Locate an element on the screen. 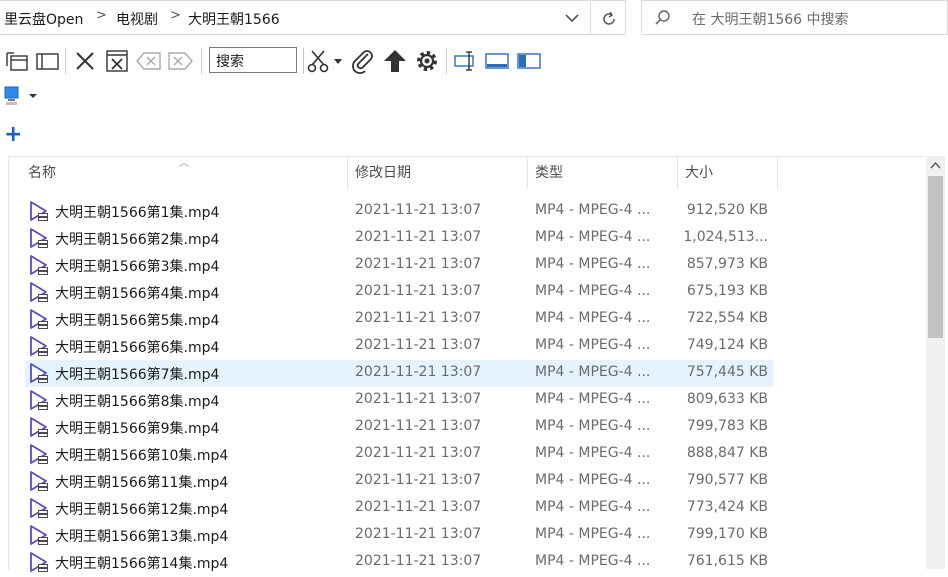 Image resolution: width=948 pixels, height=577 pixels. file-name: 大明王朝1566第7集.mp4 is located at coordinates (137, 375).